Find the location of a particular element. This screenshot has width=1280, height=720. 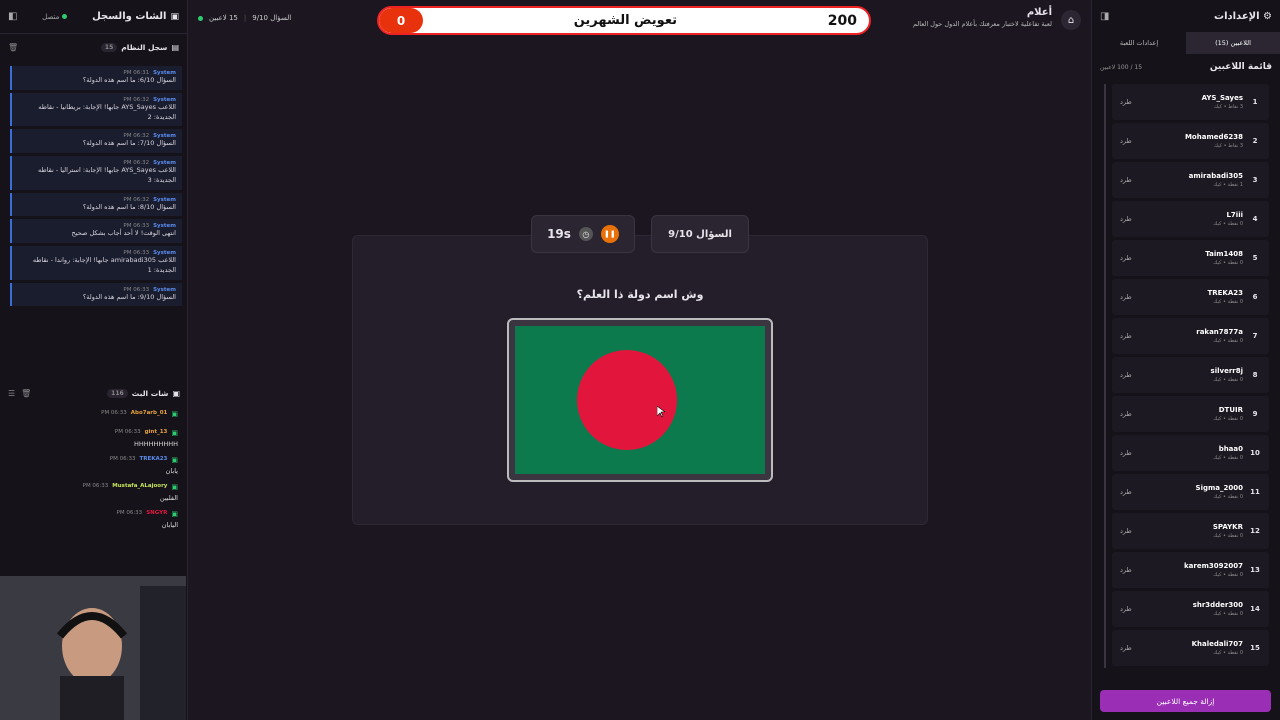

log-message: انتهى الوقت! لا أحد أجاب بشكل صحيح is located at coordinates (124, 233).